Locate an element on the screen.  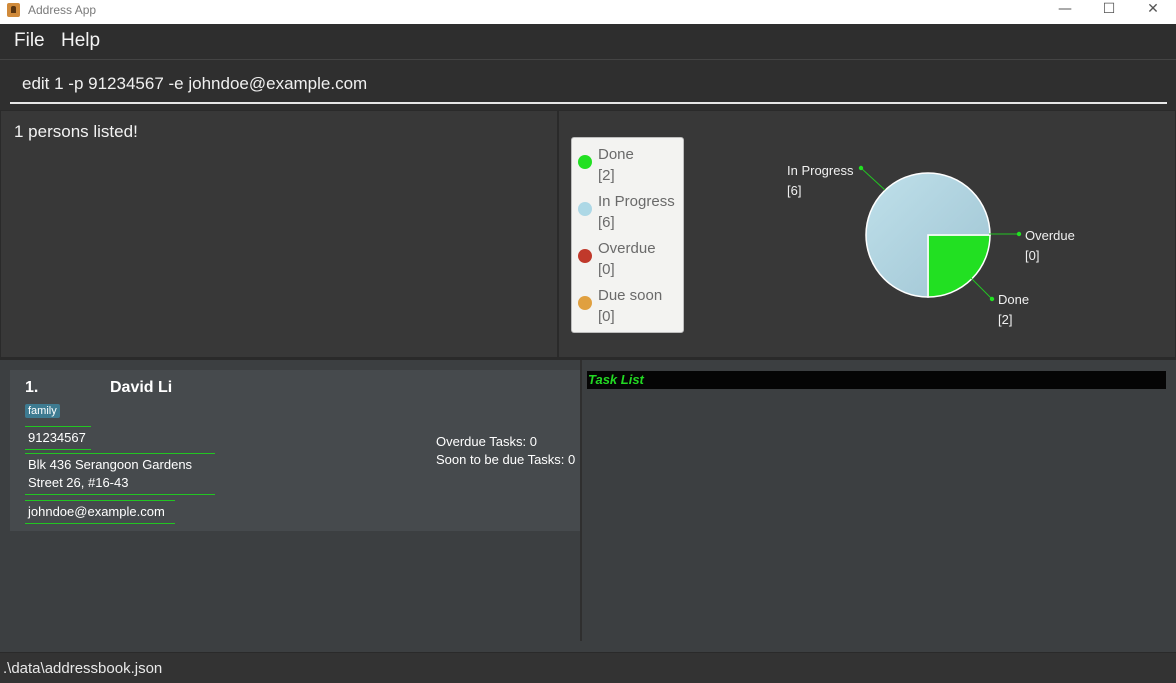
close-button: ✕ is located at coordinates (1153, 11).